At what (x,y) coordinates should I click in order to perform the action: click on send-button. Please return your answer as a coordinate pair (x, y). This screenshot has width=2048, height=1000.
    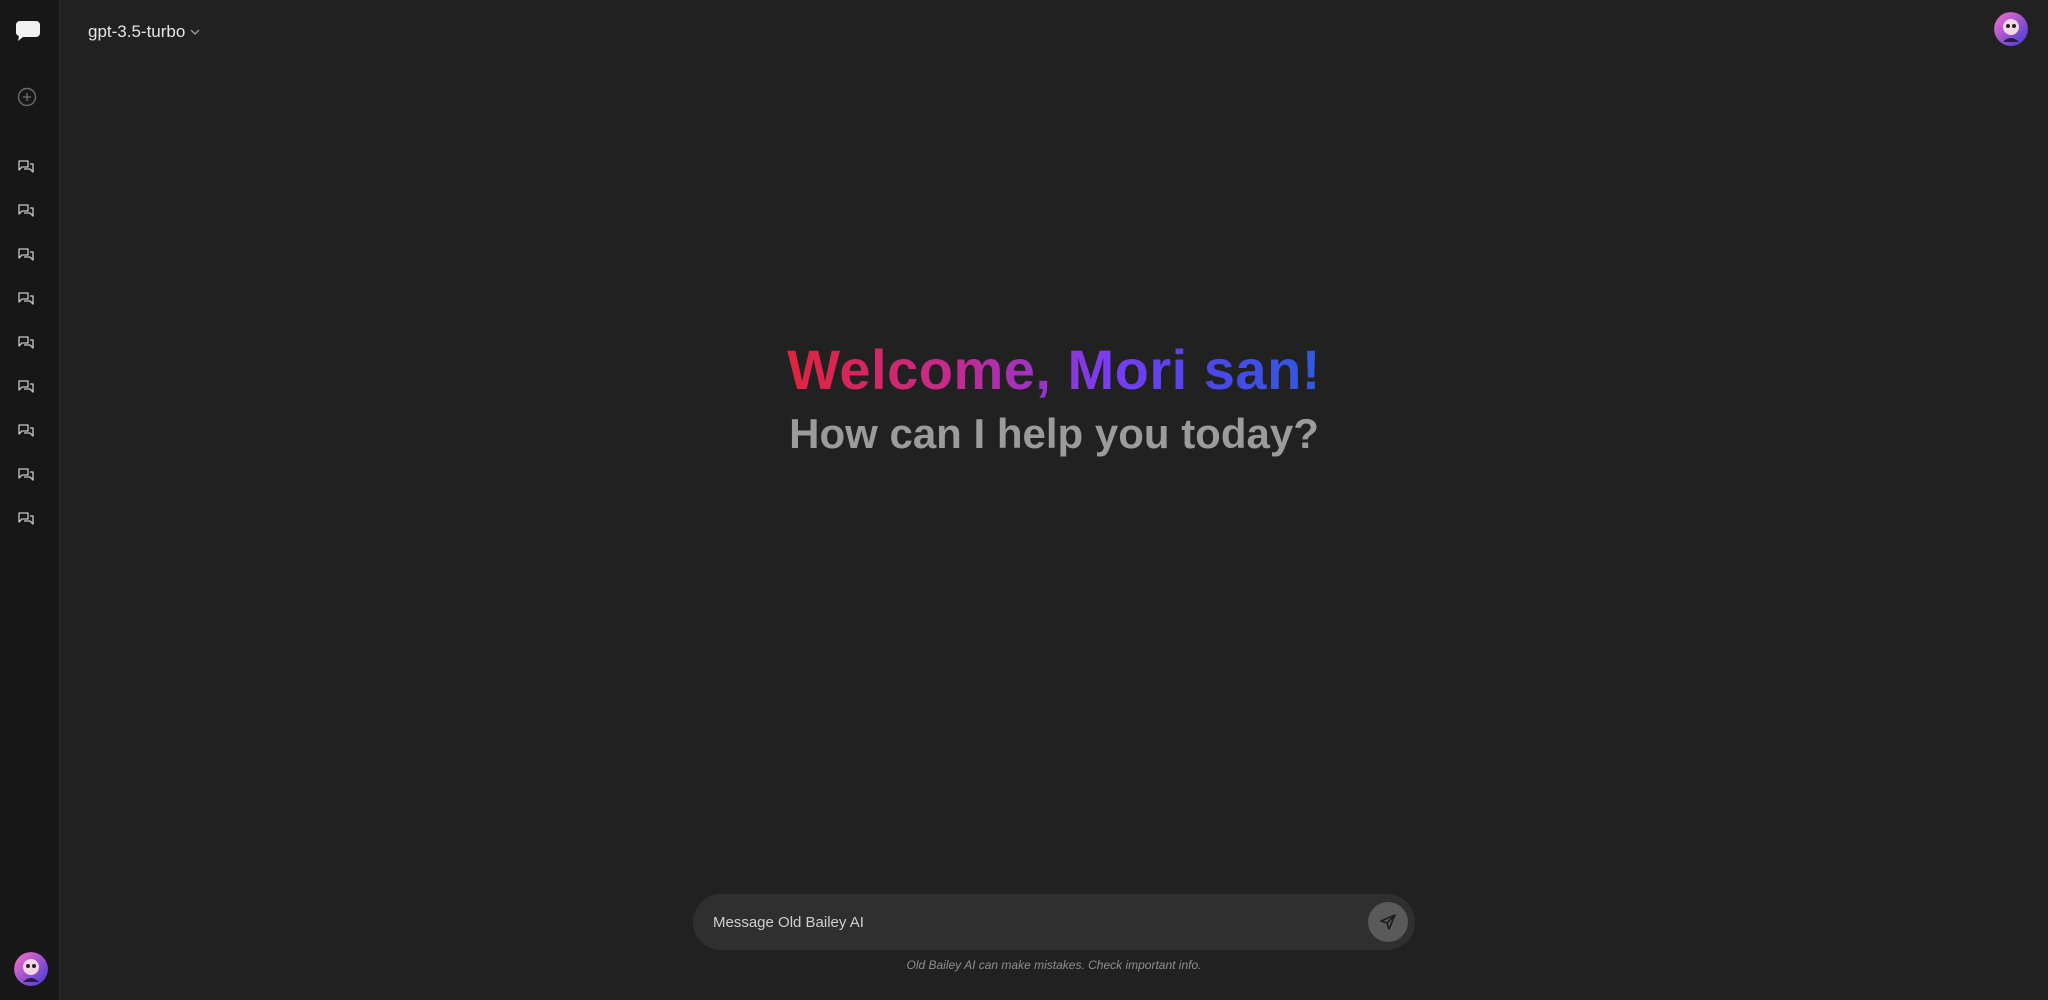
    Looking at the image, I should click on (1388, 922).